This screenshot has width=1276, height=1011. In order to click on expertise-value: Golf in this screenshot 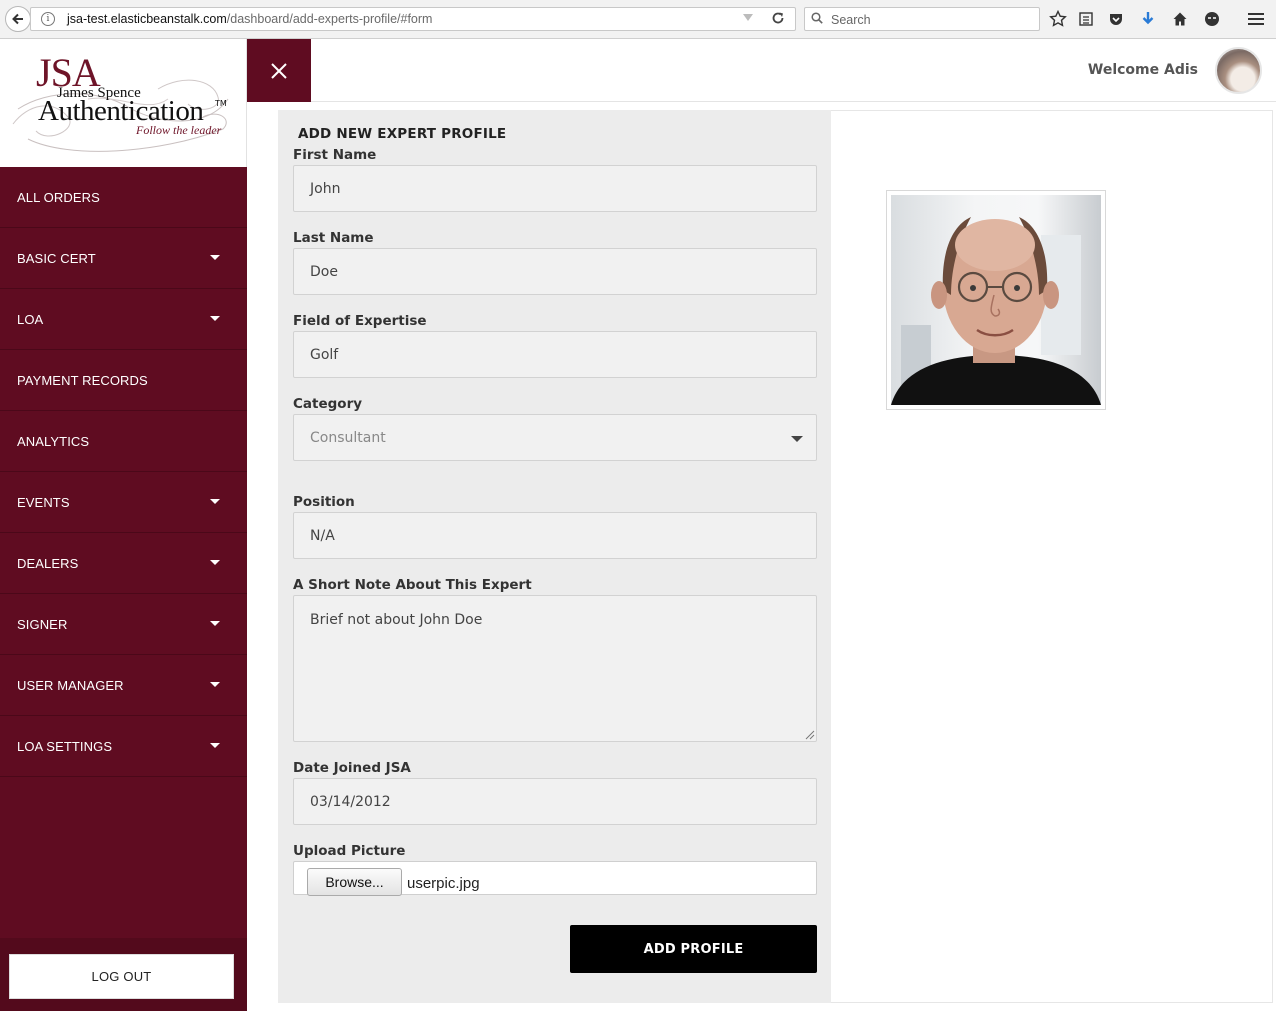, I will do `click(324, 354)`.